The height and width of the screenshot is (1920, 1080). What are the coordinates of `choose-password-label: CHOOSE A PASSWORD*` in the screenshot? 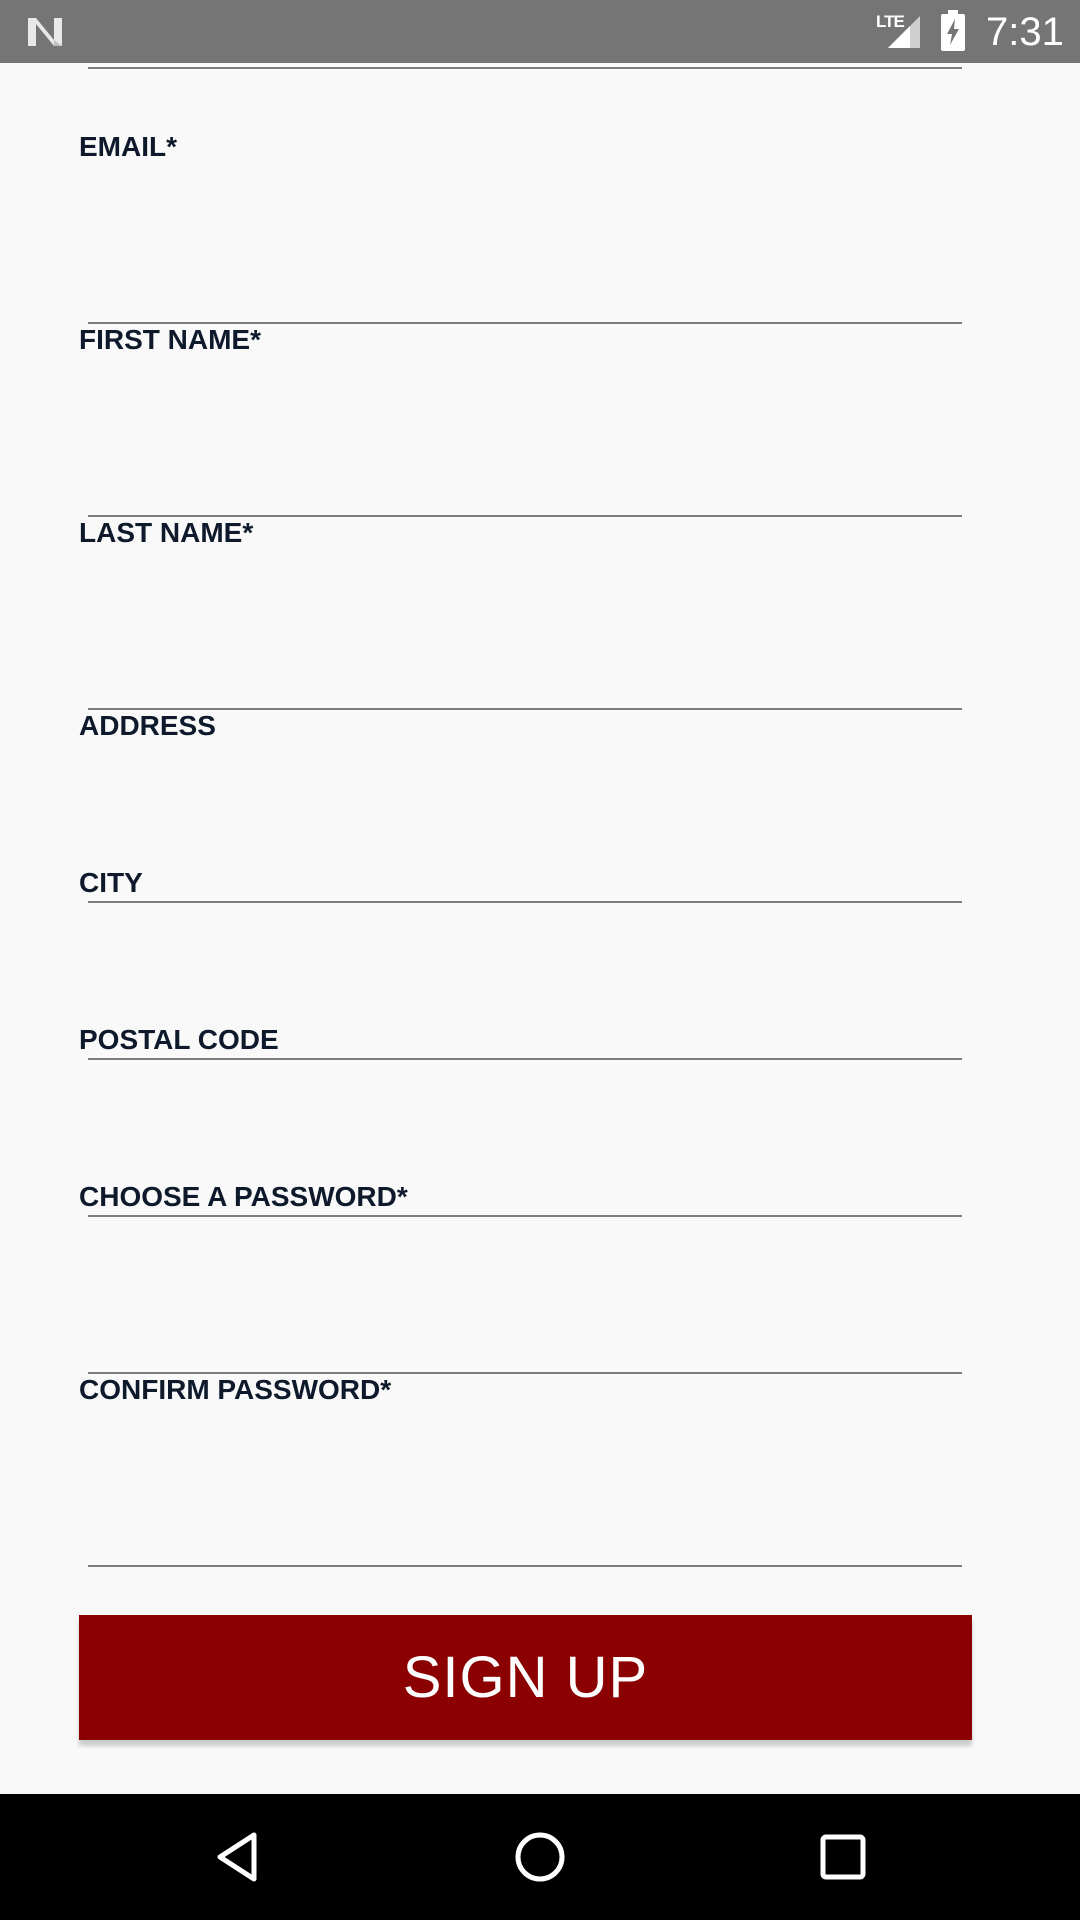 It's located at (243, 1196).